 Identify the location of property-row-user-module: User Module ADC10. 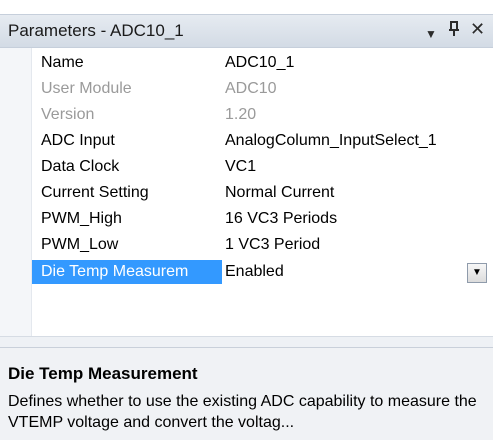
(262, 91).